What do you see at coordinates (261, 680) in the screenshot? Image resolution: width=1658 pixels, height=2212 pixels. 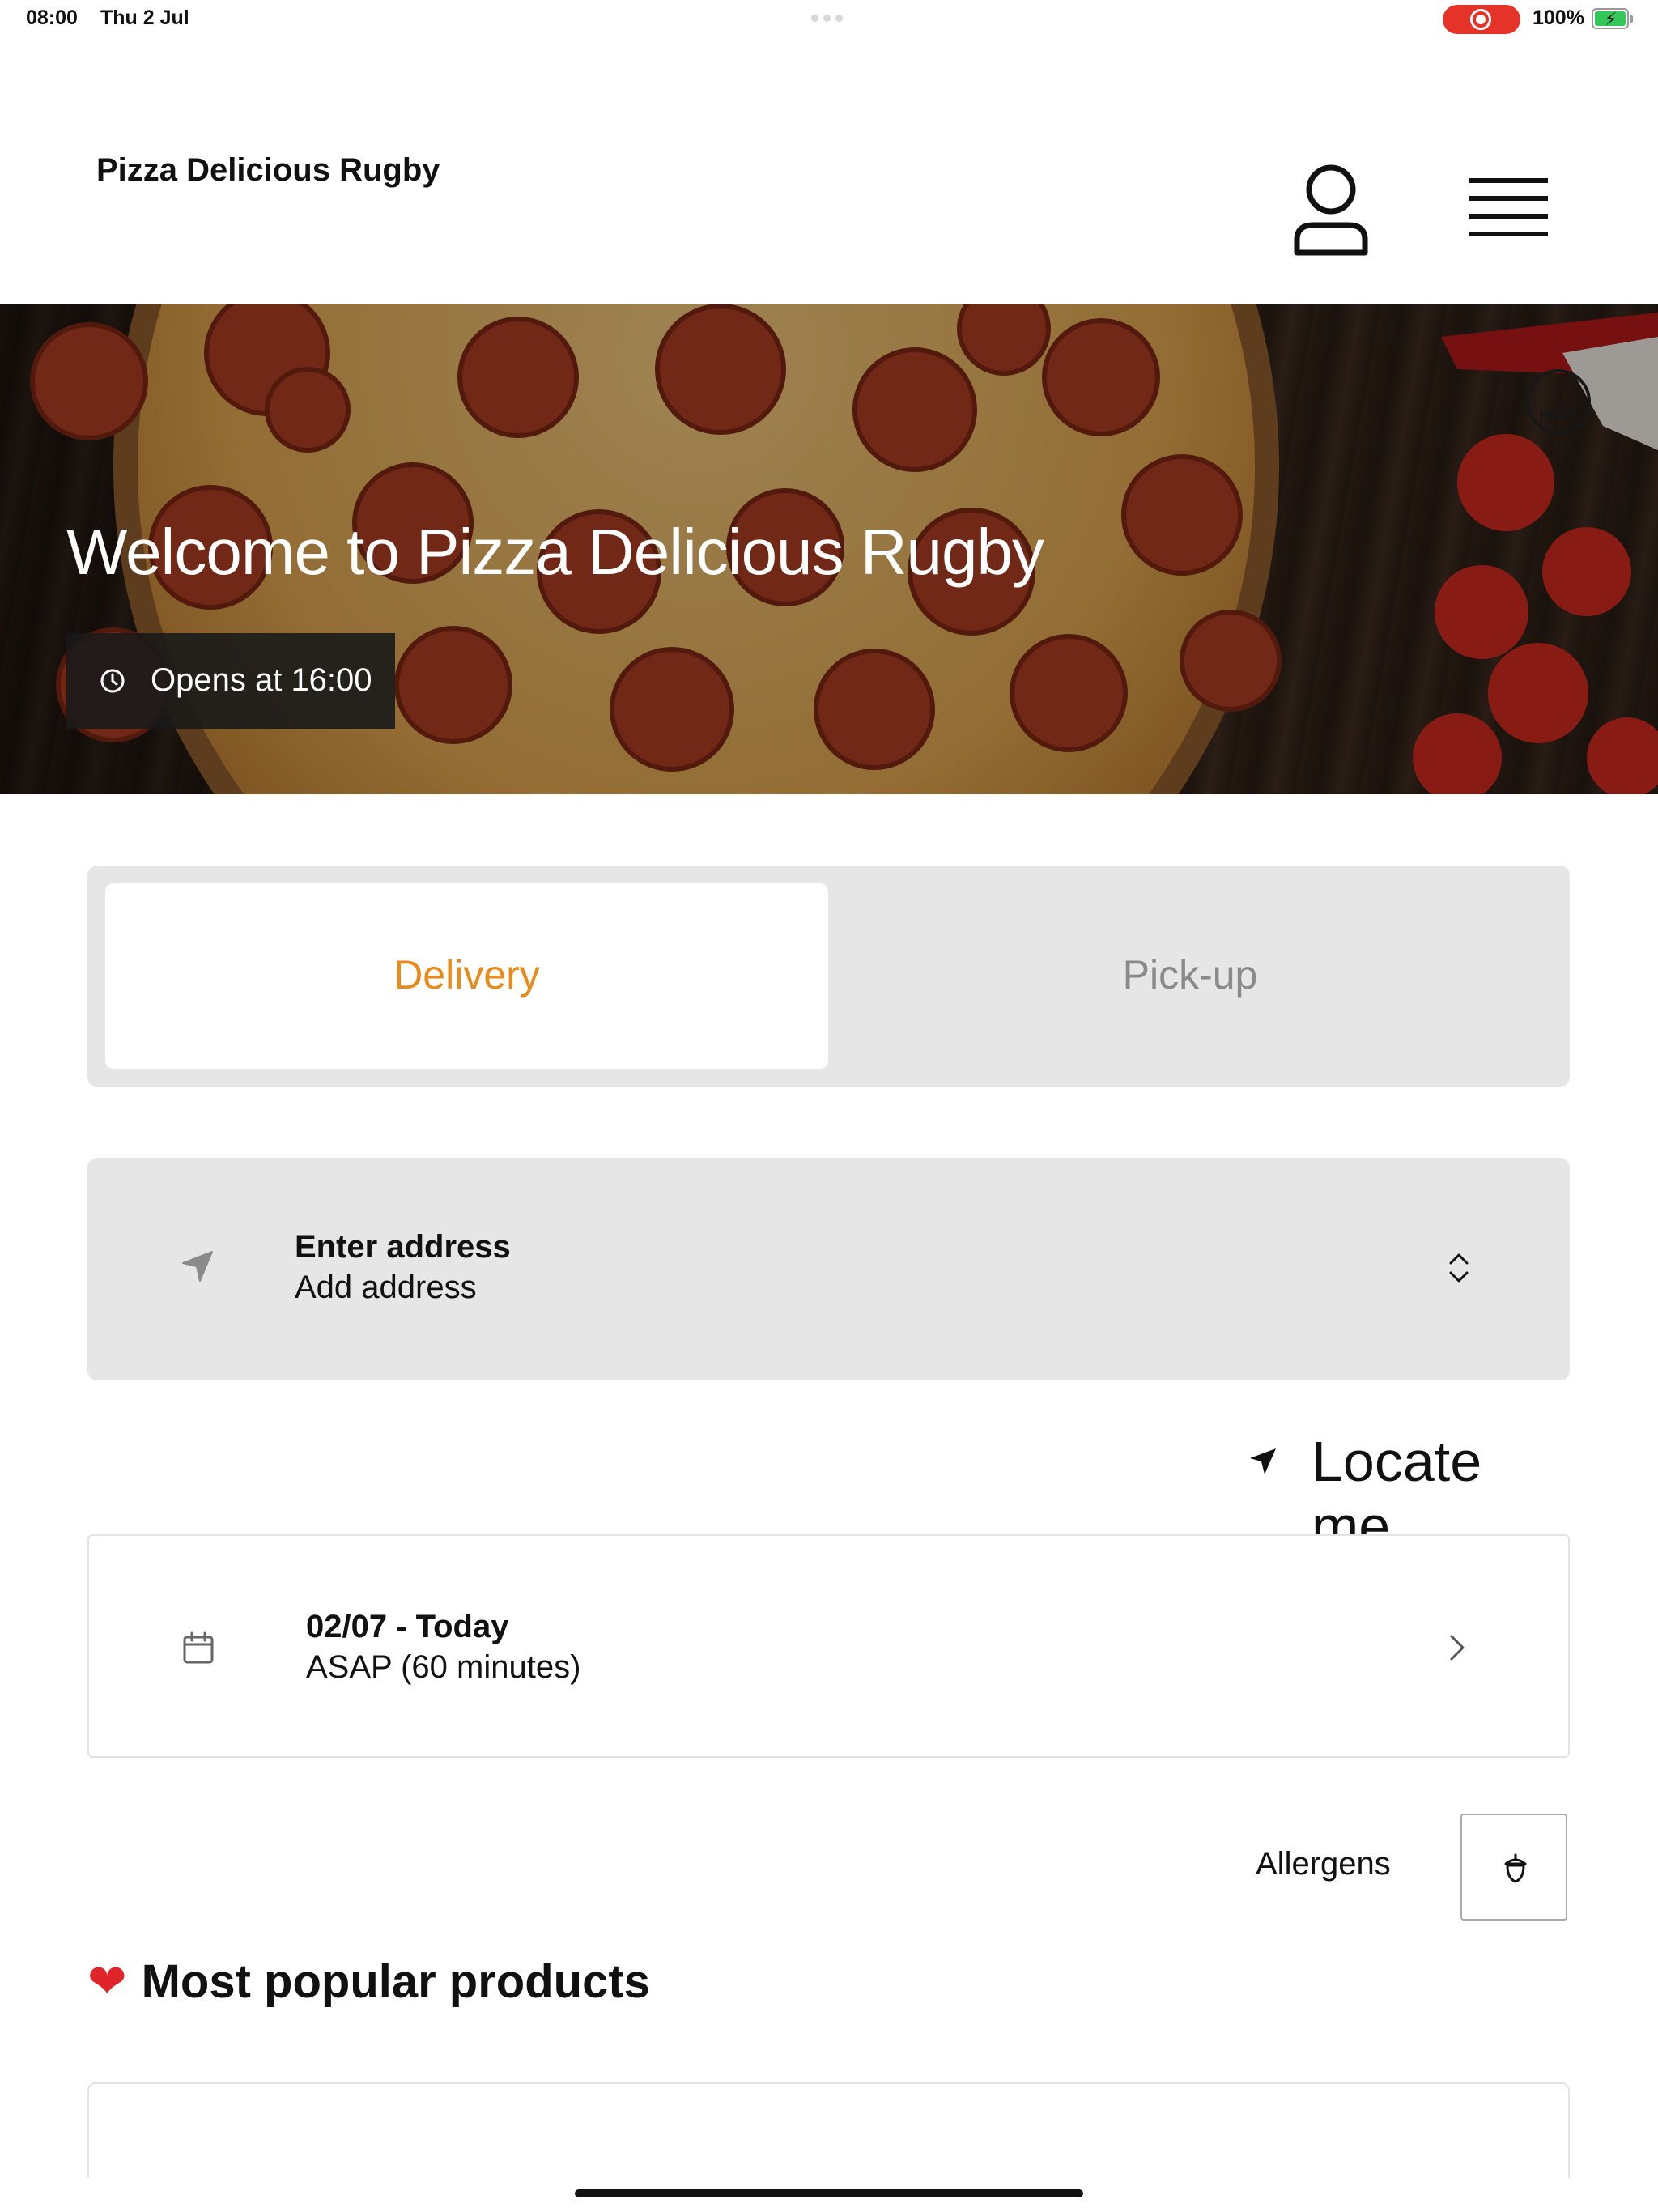 I see `opening-time-text: Opens at 16:00` at bounding box center [261, 680].